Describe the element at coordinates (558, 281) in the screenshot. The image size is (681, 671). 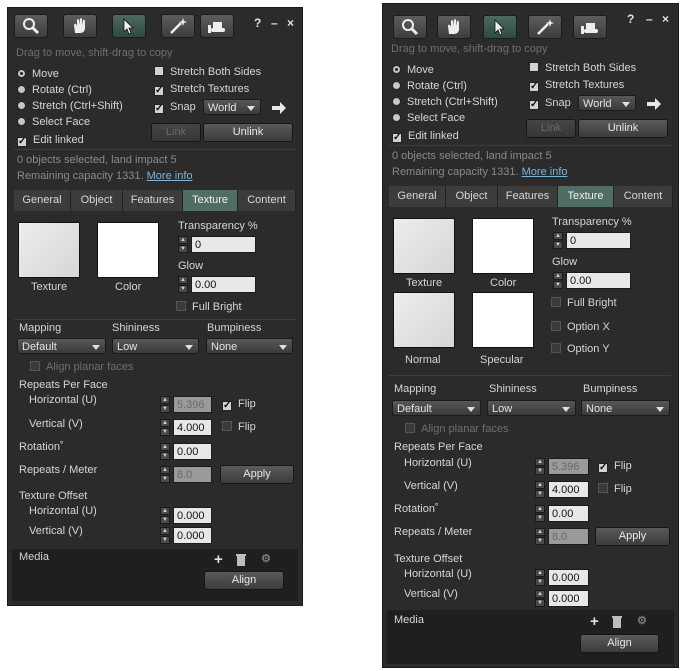
I see `glow-spinner: ▲ ▼` at that location.